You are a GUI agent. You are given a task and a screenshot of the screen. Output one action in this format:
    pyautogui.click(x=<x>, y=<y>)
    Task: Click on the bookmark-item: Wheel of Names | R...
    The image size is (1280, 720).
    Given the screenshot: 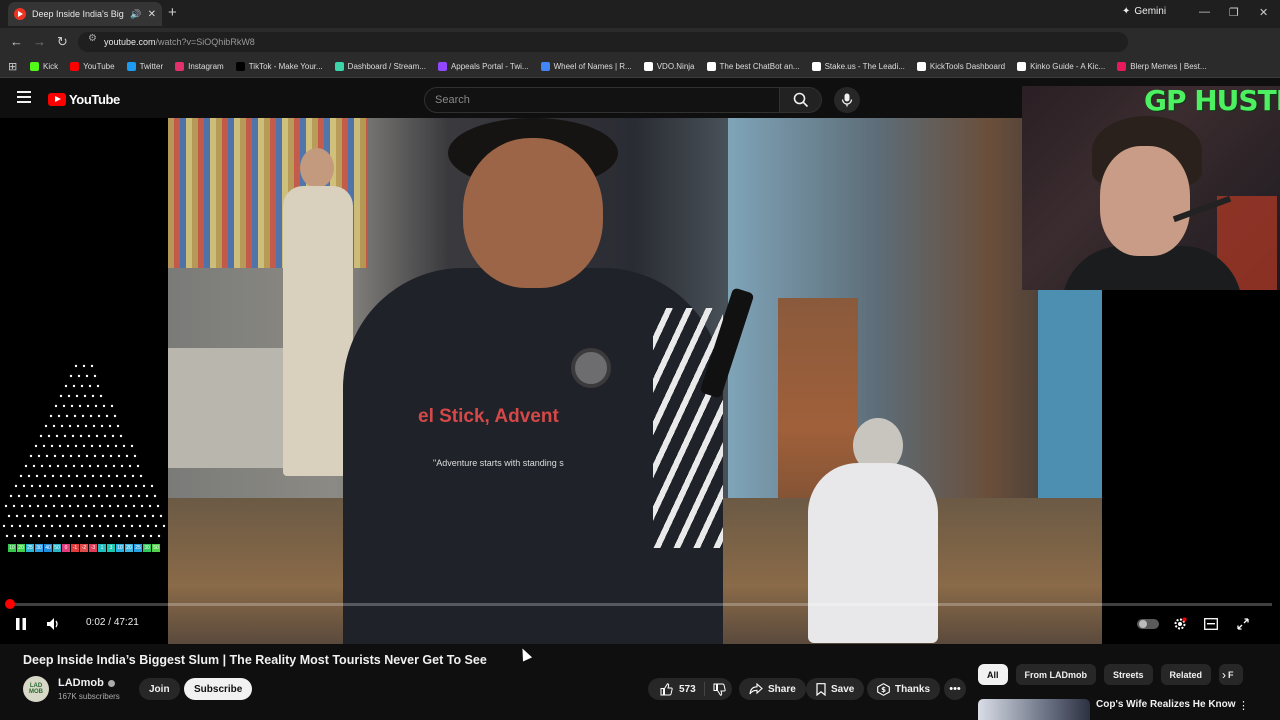 What is the action you would take?
    pyautogui.click(x=586, y=66)
    